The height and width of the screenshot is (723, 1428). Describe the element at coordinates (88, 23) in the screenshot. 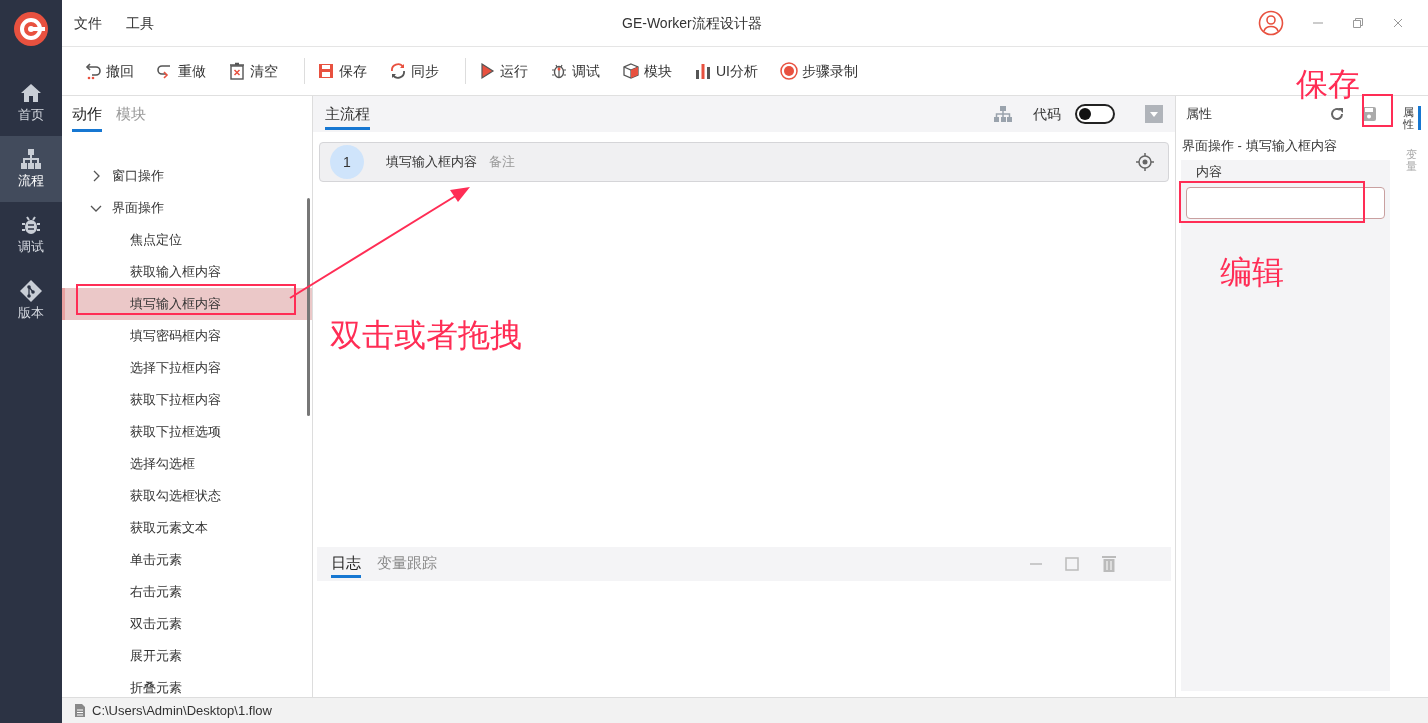

I see `menu-item: 文件` at that location.